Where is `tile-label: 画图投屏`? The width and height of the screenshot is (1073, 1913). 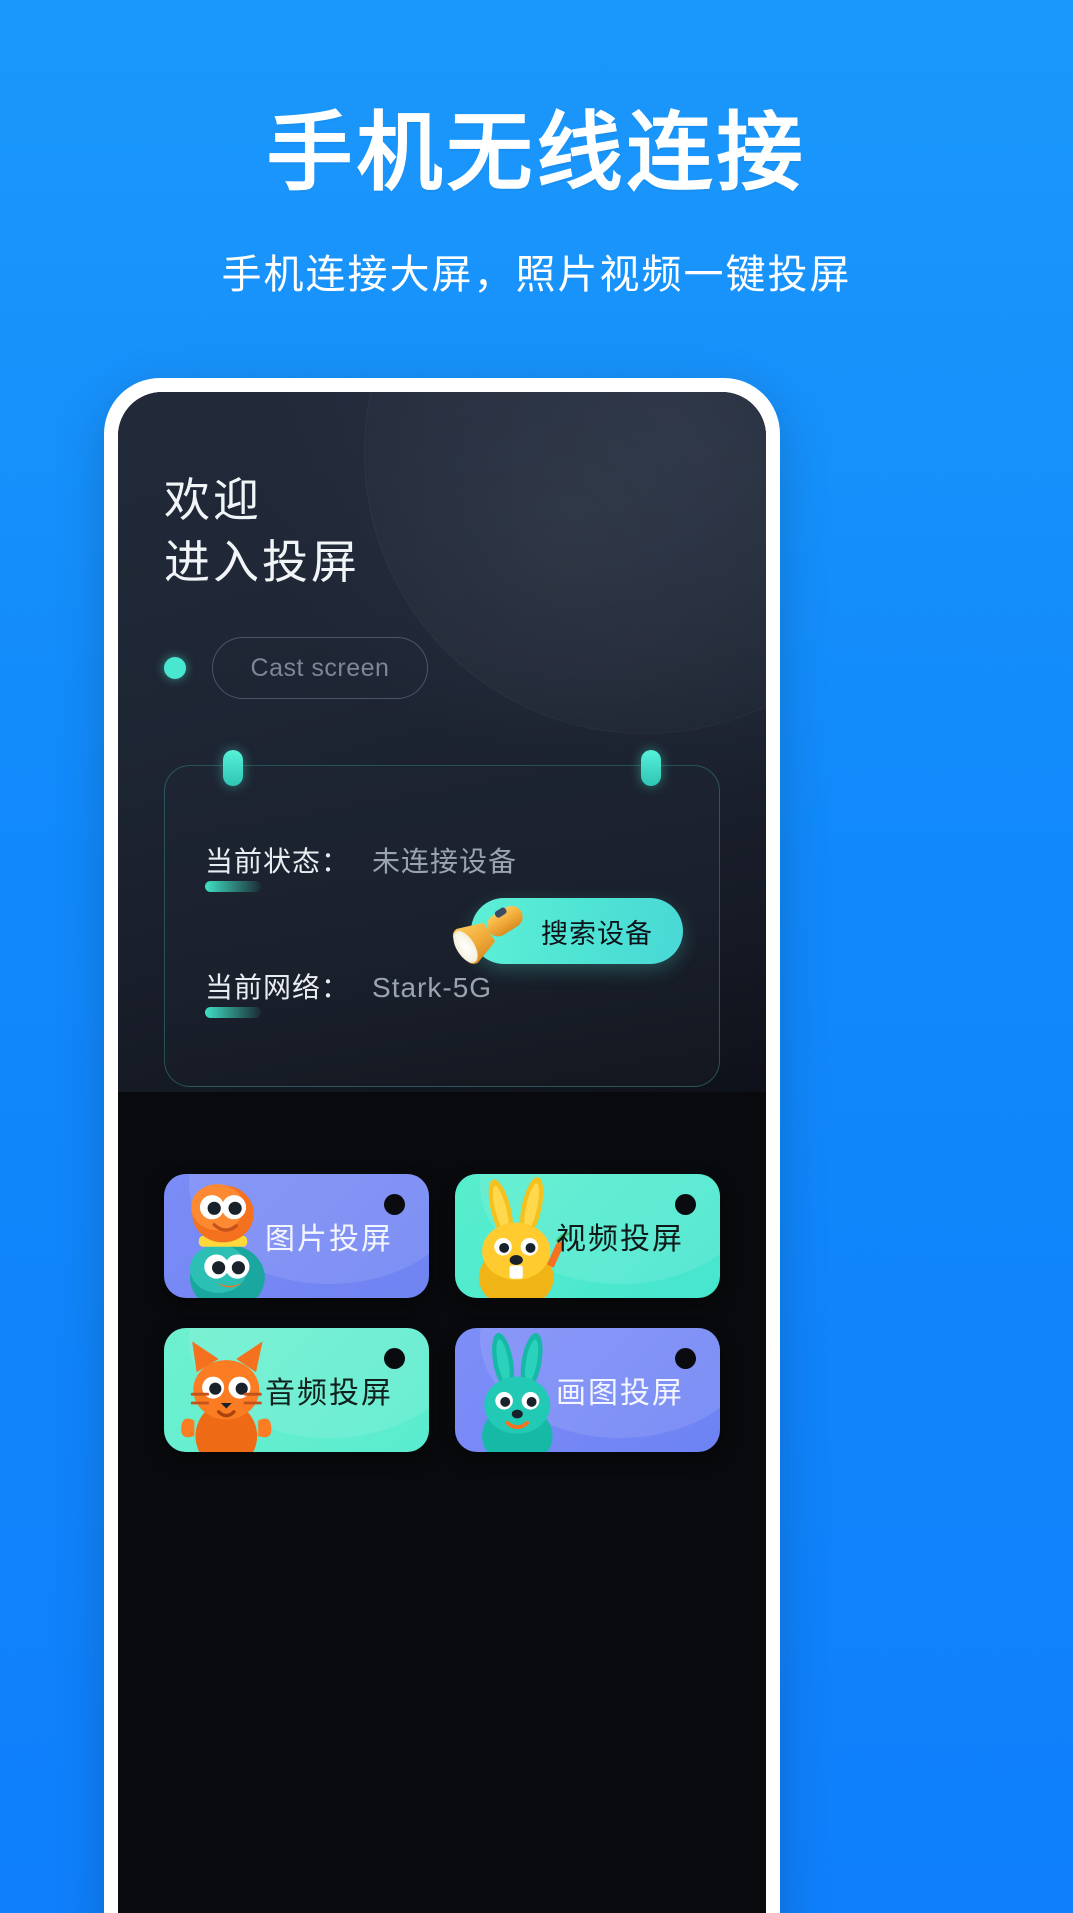 tile-label: 画图投屏 is located at coordinates (620, 1393).